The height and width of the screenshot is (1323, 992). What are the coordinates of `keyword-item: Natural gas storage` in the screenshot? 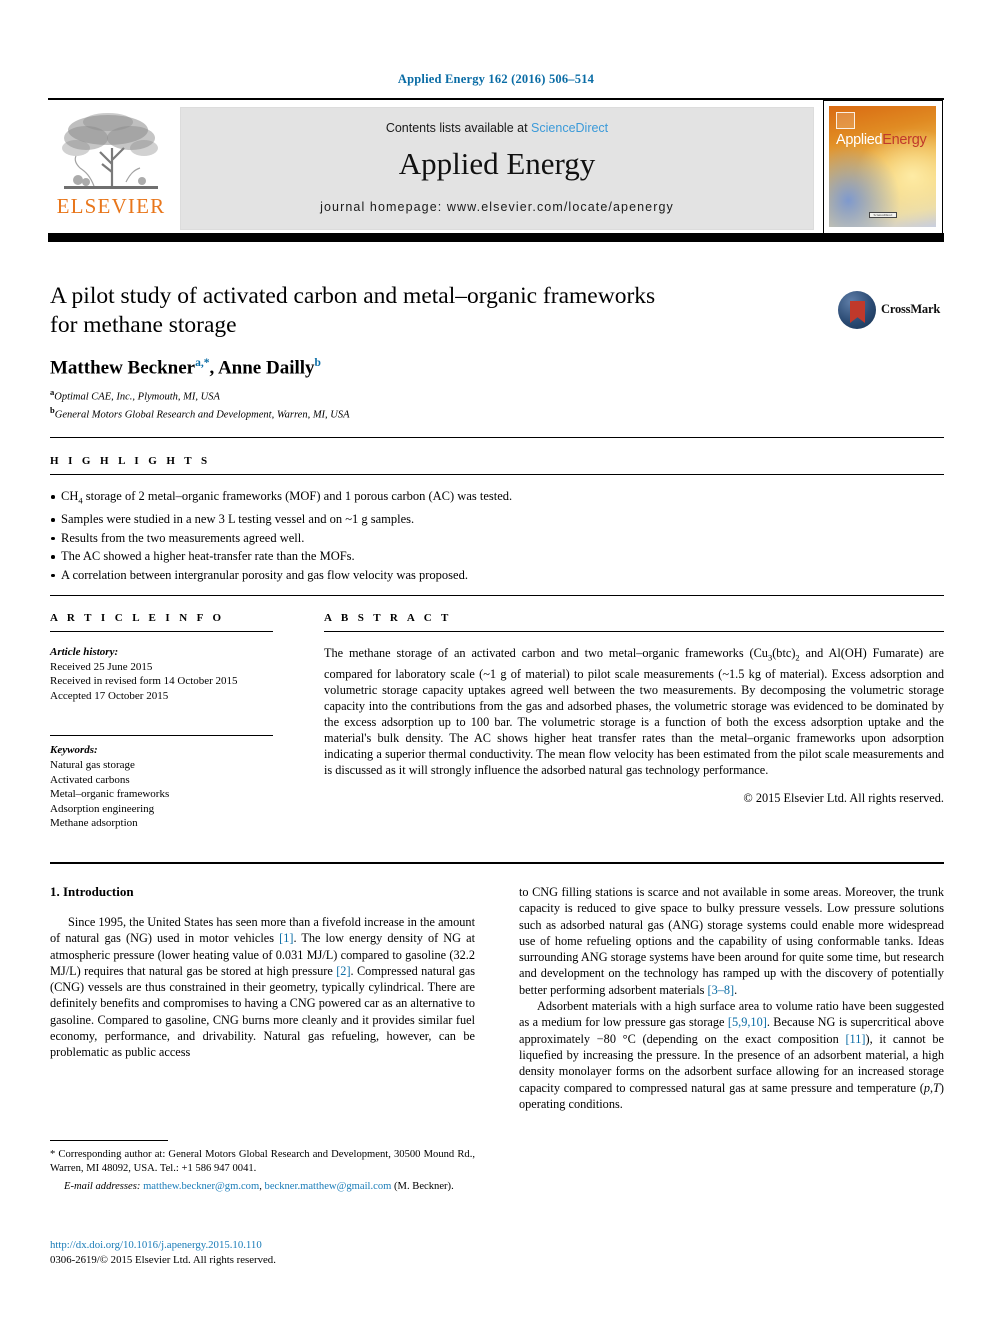 It's located at (92, 764).